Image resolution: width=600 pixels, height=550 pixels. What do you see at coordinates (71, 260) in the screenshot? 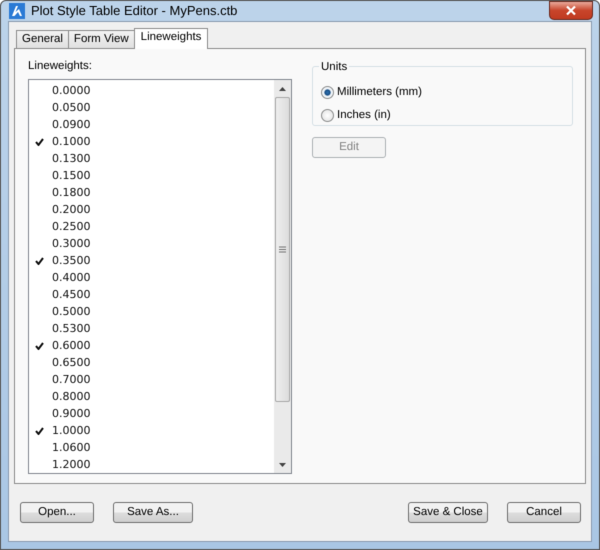
I see `list-item: 0.3500` at bounding box center [71, 260].